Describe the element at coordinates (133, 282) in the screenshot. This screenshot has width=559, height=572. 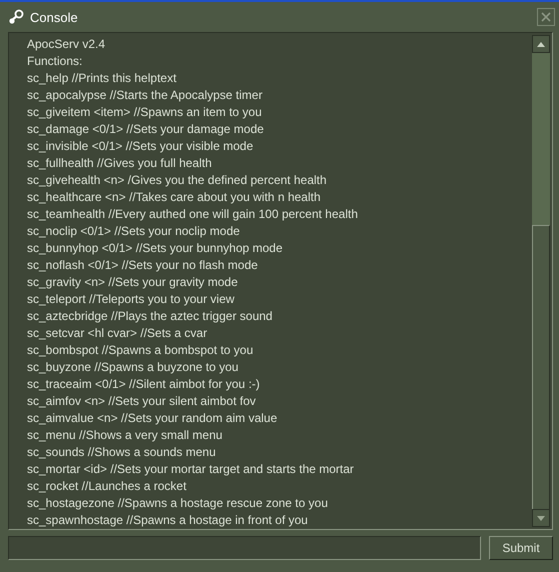
I see `console-line: sc_gravity <n> //Sets your gravity mode` at that location.